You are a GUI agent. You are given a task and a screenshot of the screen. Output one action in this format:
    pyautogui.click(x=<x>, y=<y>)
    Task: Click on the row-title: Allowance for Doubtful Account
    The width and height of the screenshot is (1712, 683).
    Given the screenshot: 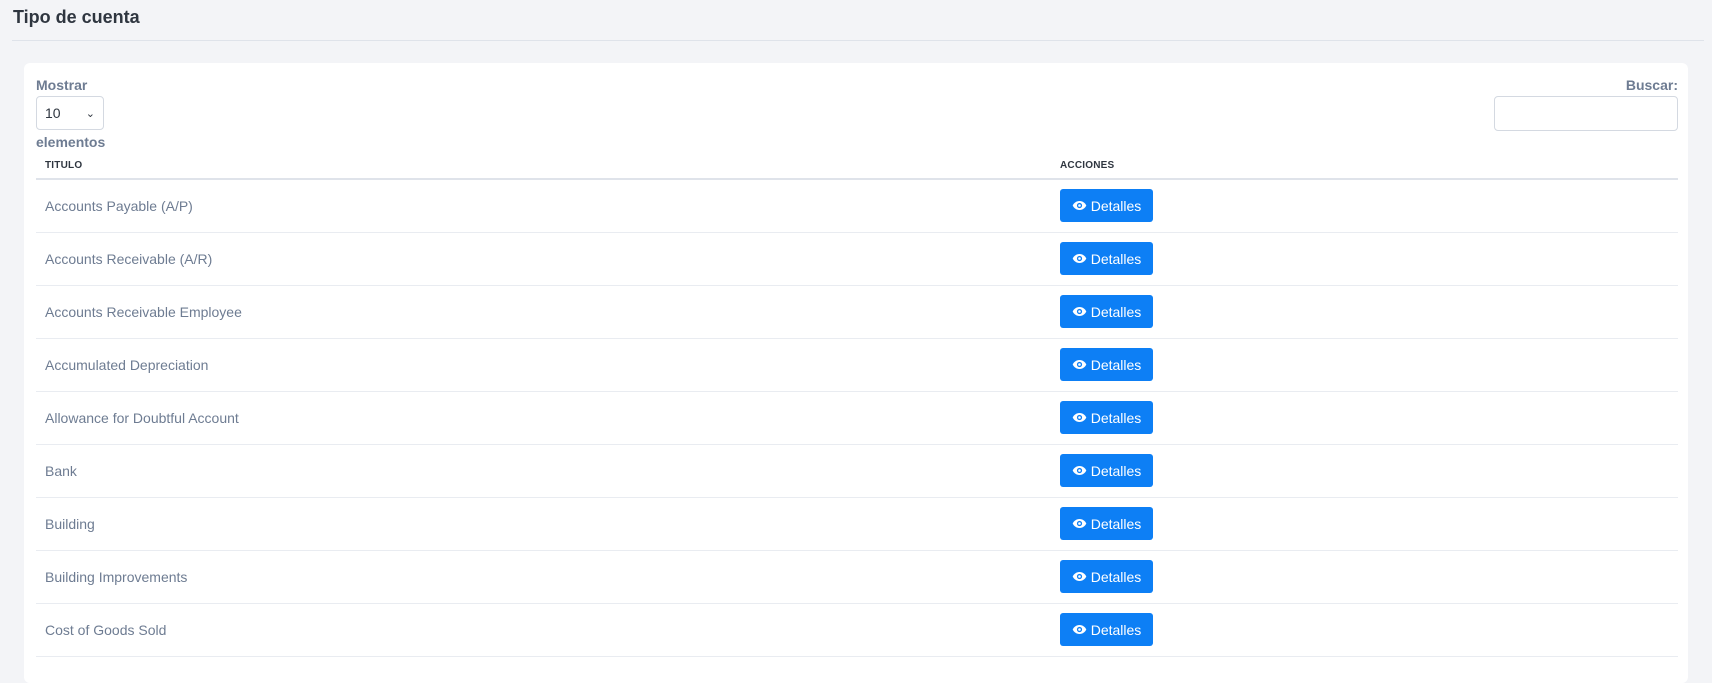 What is the action you would take?
    pyautogui.click(x=142, y=418)
    